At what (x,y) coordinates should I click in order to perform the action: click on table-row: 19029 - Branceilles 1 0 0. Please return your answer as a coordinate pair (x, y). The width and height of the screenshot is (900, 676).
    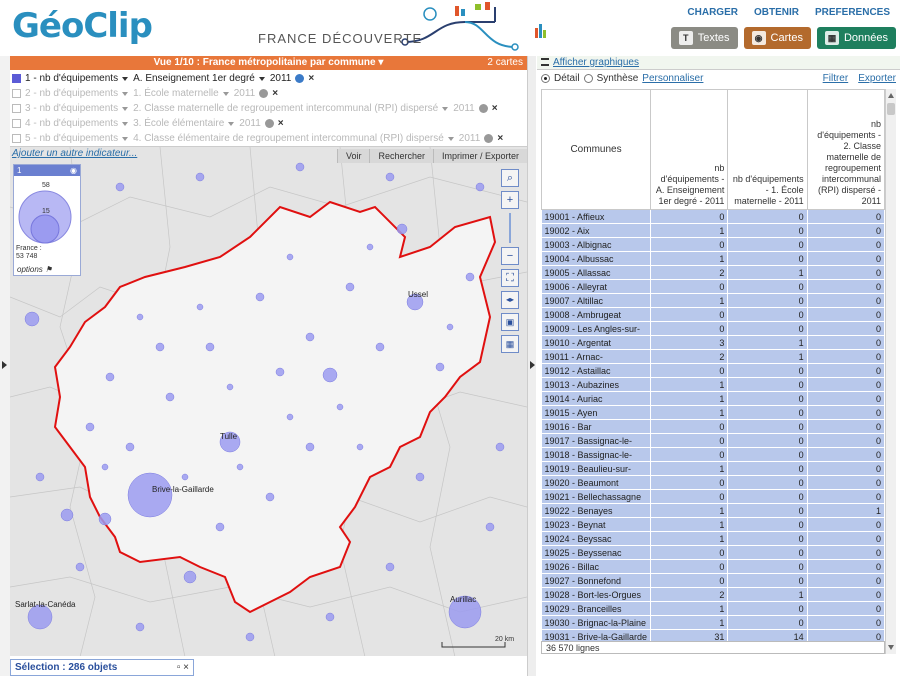
    Looking at the image, I should click on (713, 608).